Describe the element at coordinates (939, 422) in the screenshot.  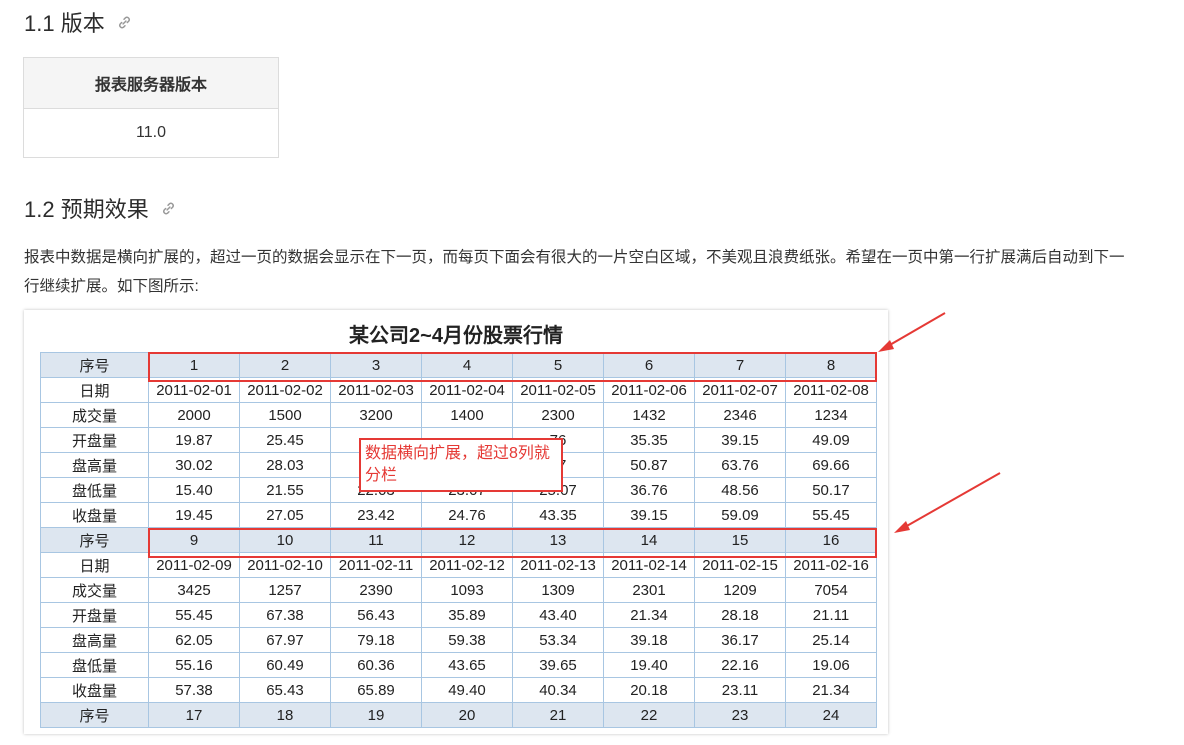
I see `annotation-arrows` at that location.